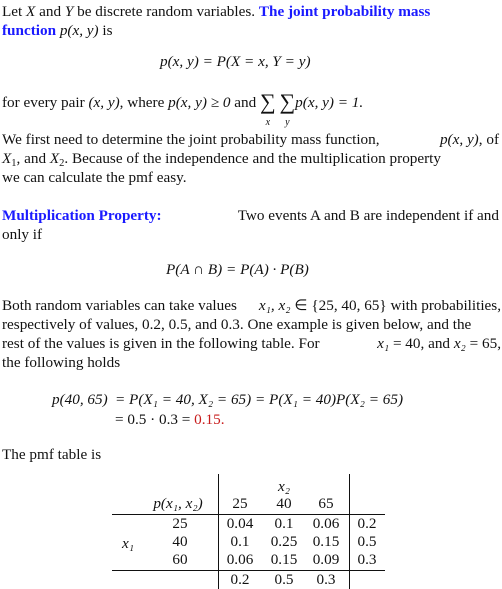 Image resolution: width=502 pixels, height=589 pixels. I want to click on row-marginal: 0.5, so click(367, 541).